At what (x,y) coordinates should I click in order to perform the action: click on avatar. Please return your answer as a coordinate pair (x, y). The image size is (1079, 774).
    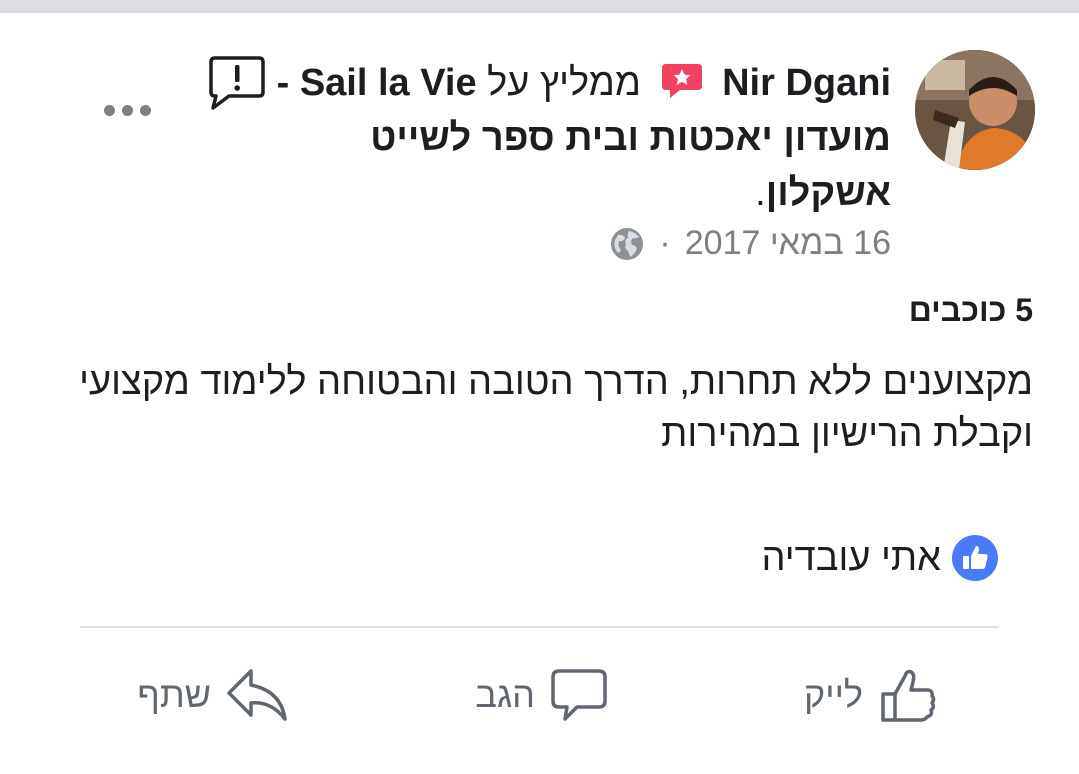
    Looking at the image, I should click on (975, 110).